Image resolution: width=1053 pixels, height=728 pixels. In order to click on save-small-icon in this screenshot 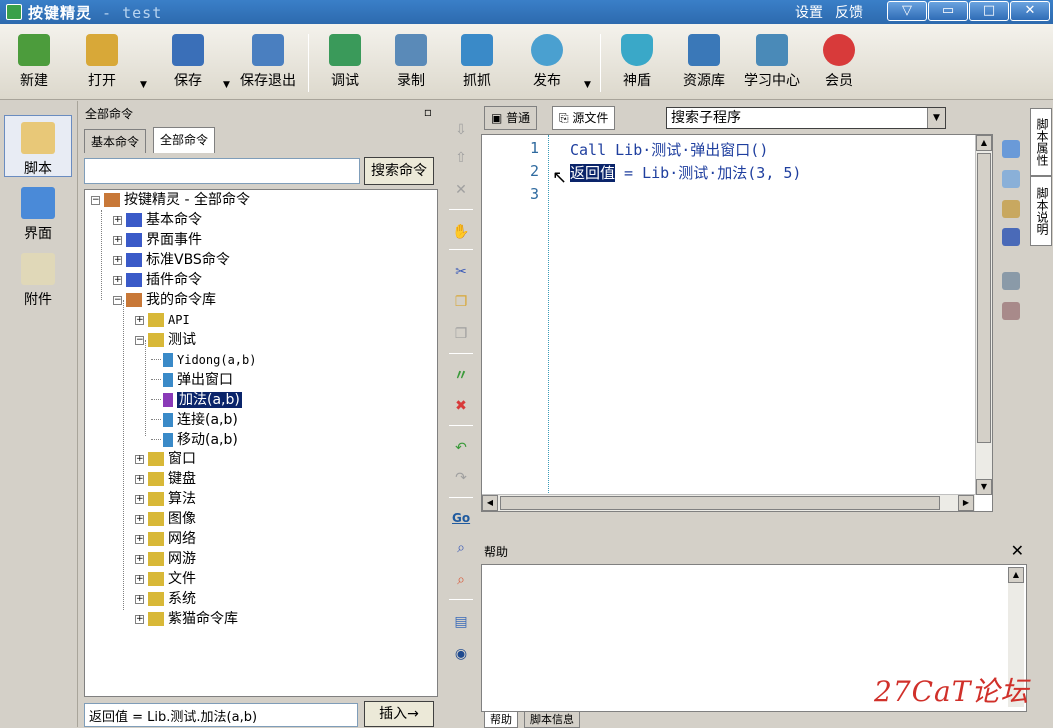, I will do `click(1011, 179)`.